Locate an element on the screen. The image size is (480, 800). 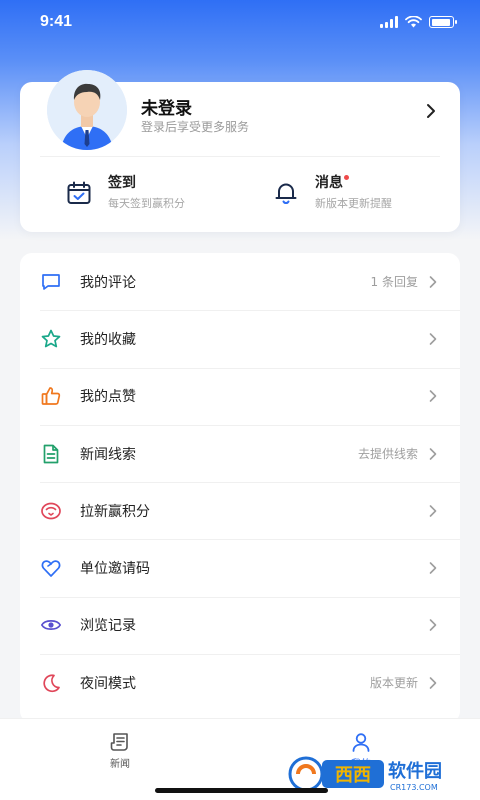
battery-icon is located at coordinates (443, 22).